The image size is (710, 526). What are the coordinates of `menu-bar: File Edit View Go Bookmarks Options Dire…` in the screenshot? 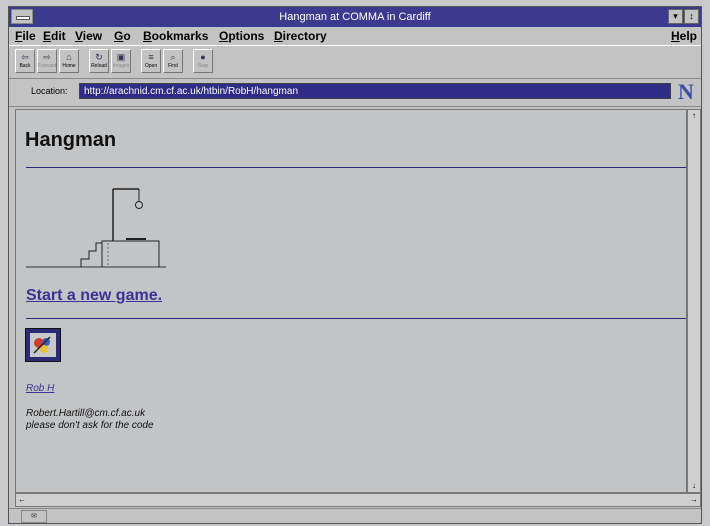 It's located at (355, 36).